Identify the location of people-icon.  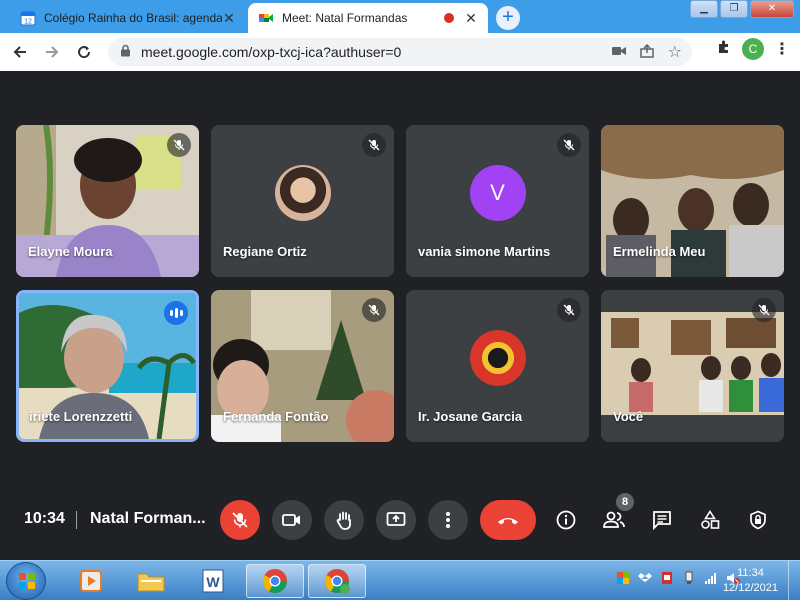
(614, 519).